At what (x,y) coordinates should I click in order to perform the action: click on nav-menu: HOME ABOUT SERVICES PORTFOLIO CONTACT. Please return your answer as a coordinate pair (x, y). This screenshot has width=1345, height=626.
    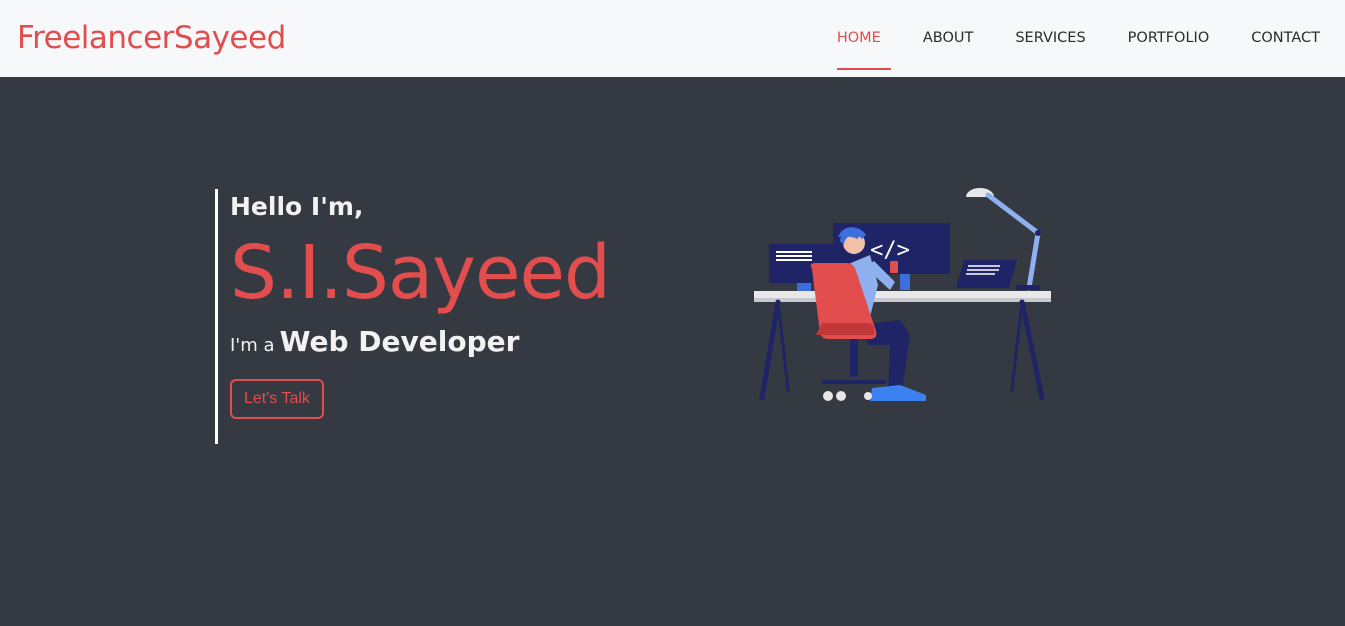
    Looking at the image, I should click on (1057, 38).